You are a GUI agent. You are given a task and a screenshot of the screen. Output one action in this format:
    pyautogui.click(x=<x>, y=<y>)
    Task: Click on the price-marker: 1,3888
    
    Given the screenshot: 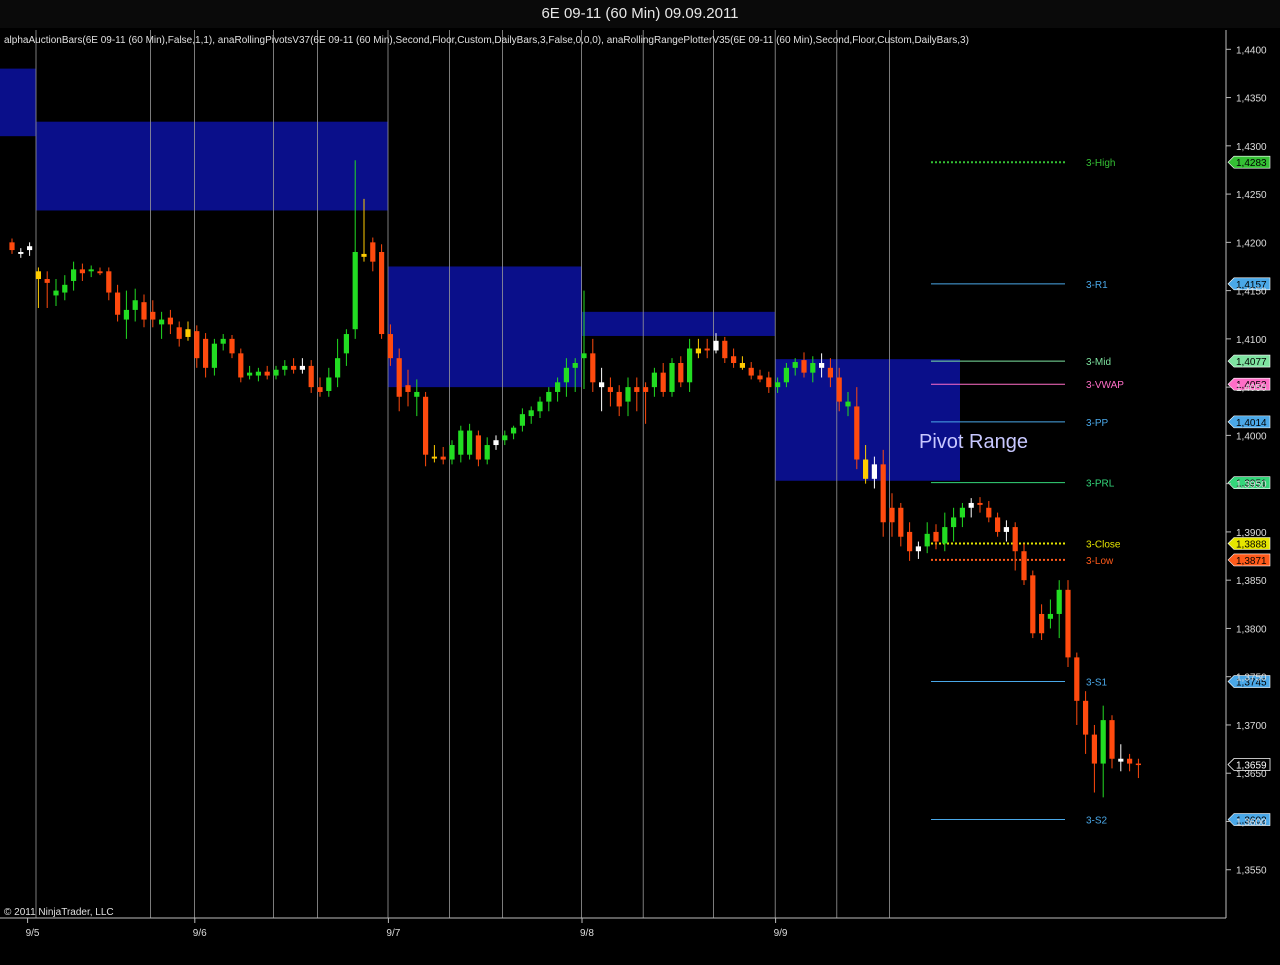 What is the action you would take?
    pyautogui.click(x=1249, y=543)
    